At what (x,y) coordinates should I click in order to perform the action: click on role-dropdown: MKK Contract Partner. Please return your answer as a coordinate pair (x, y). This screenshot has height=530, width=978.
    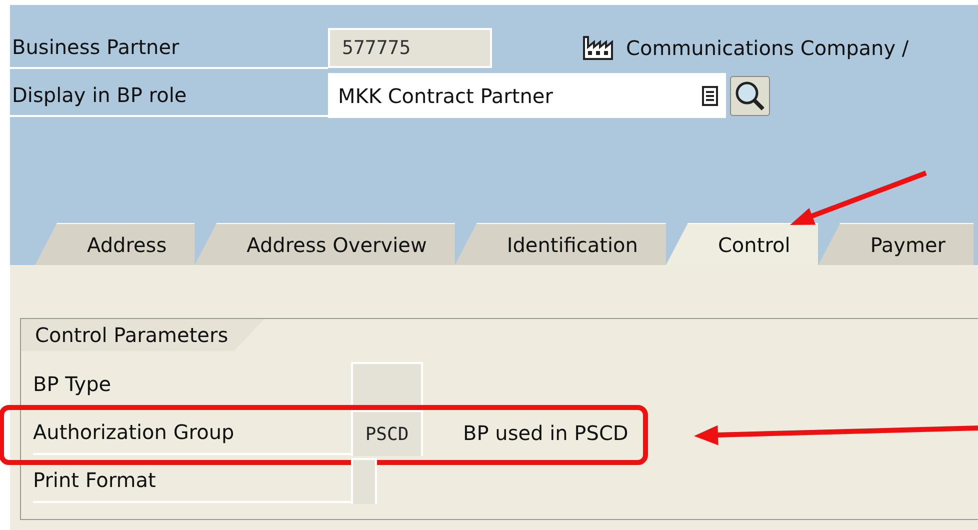
    Looking at the image, I should click on (527, 95).